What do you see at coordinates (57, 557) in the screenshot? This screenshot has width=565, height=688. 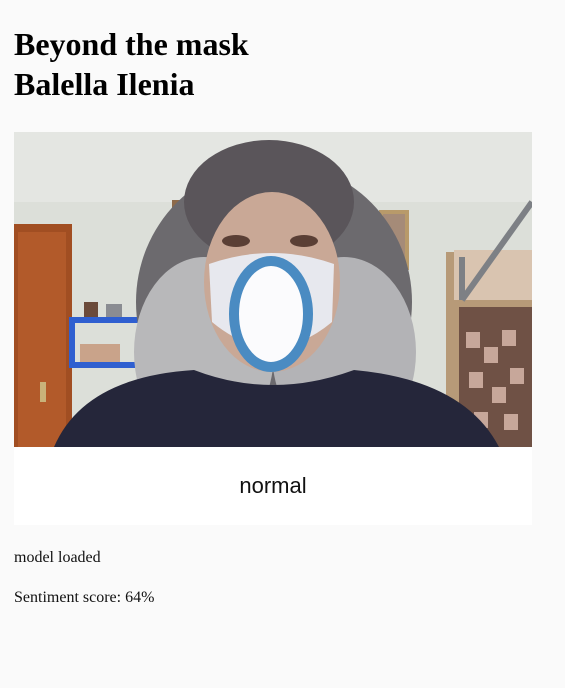 I see `model-status: model loaded` at bounding box center [57, 557].